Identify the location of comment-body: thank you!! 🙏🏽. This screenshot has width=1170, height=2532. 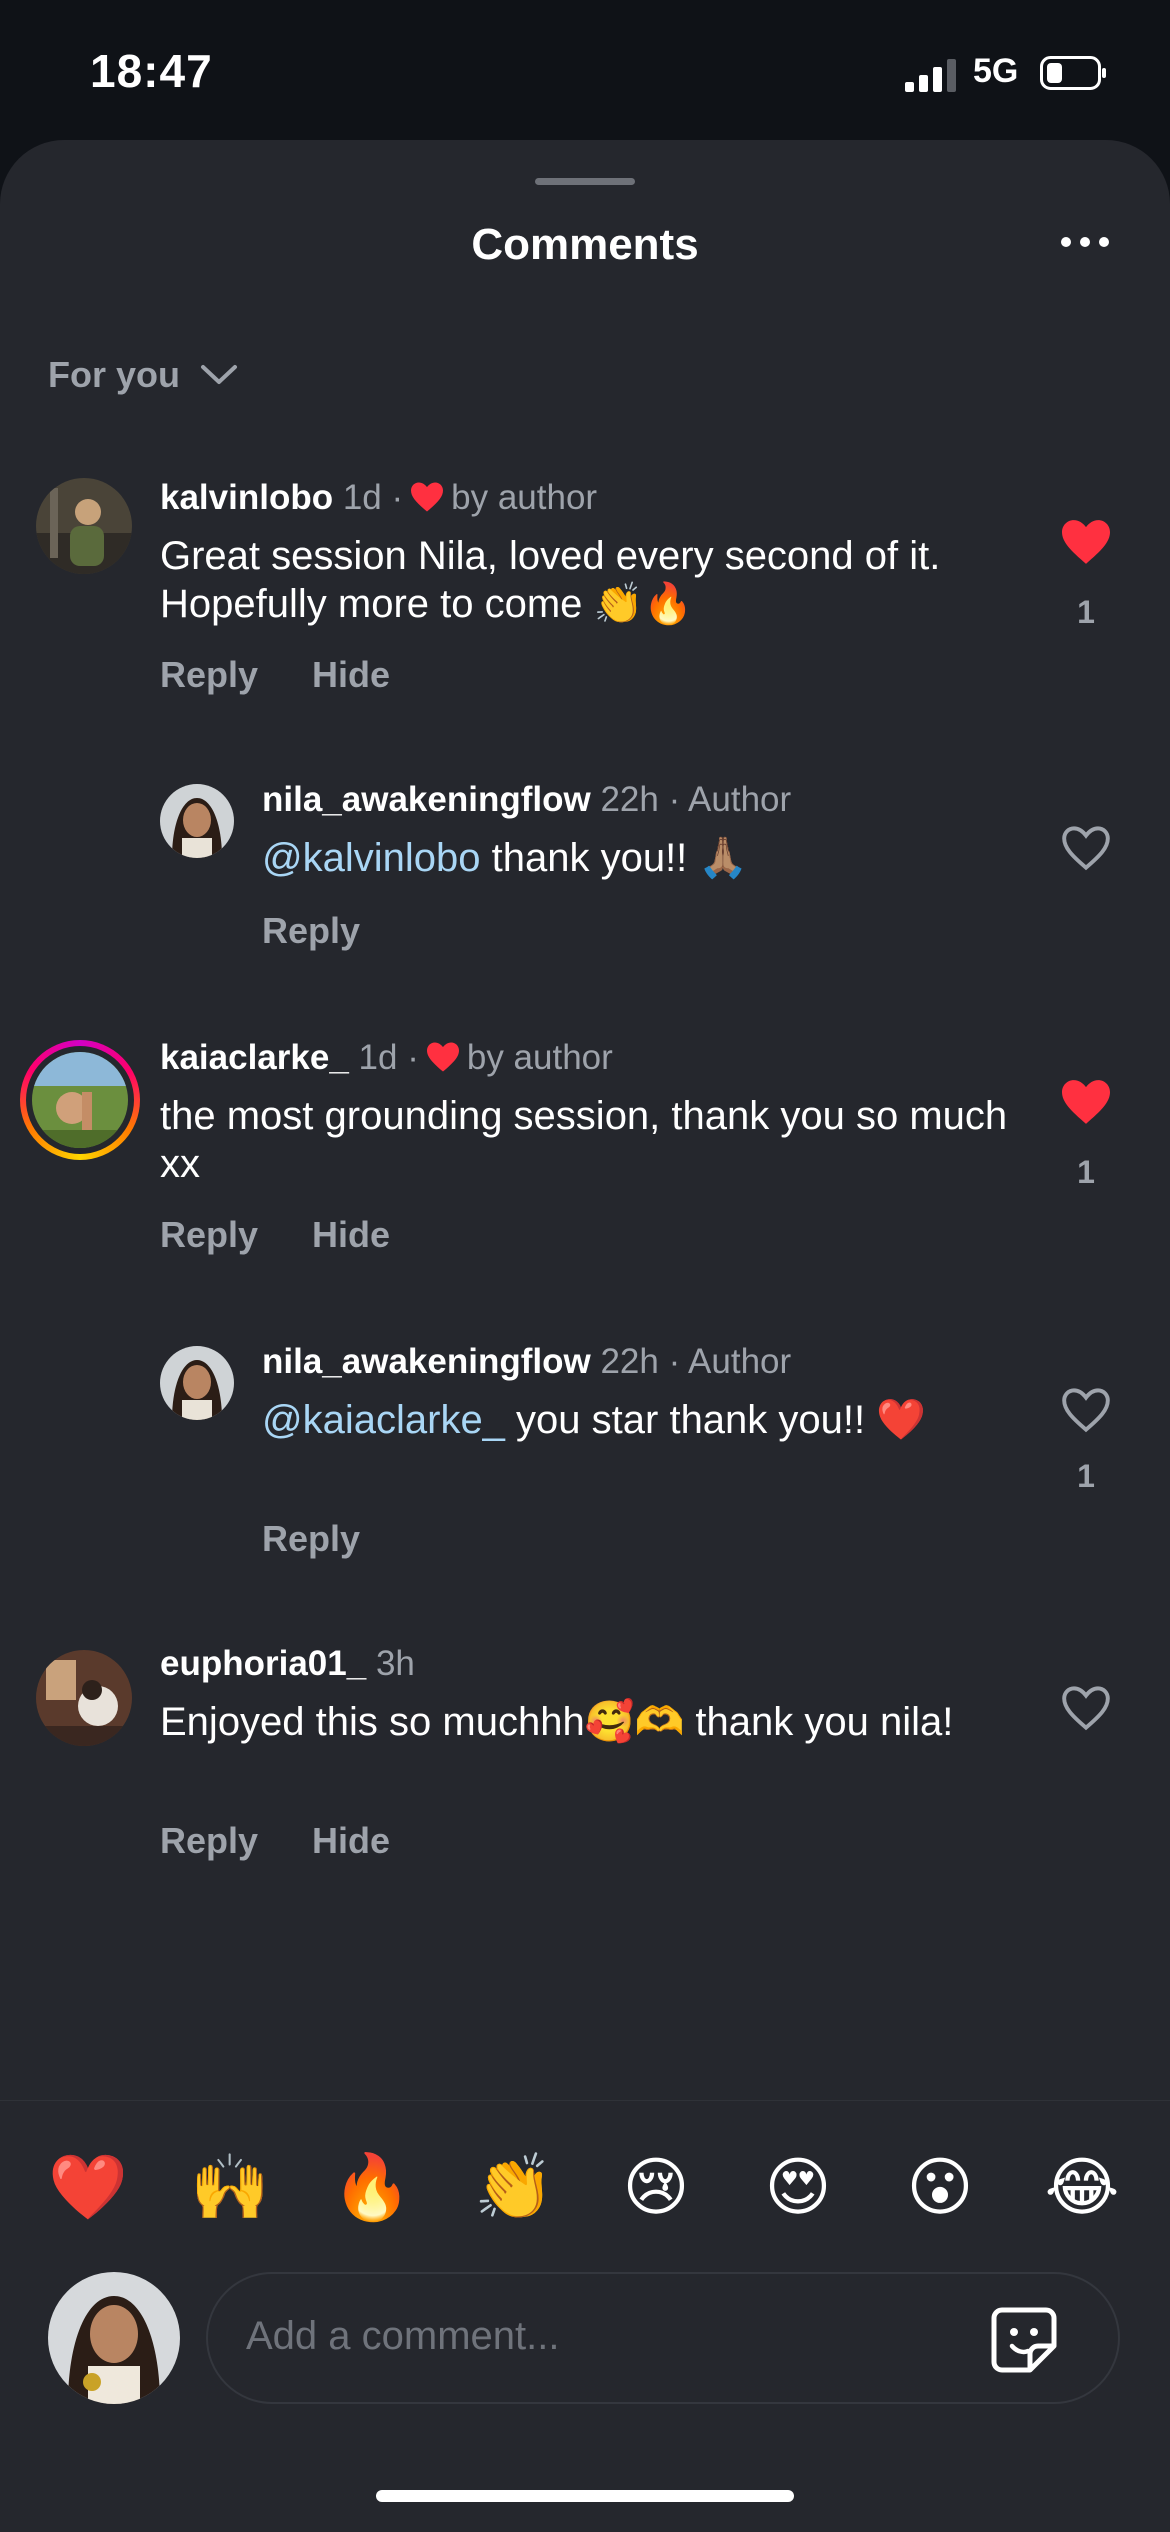
(614, 858).